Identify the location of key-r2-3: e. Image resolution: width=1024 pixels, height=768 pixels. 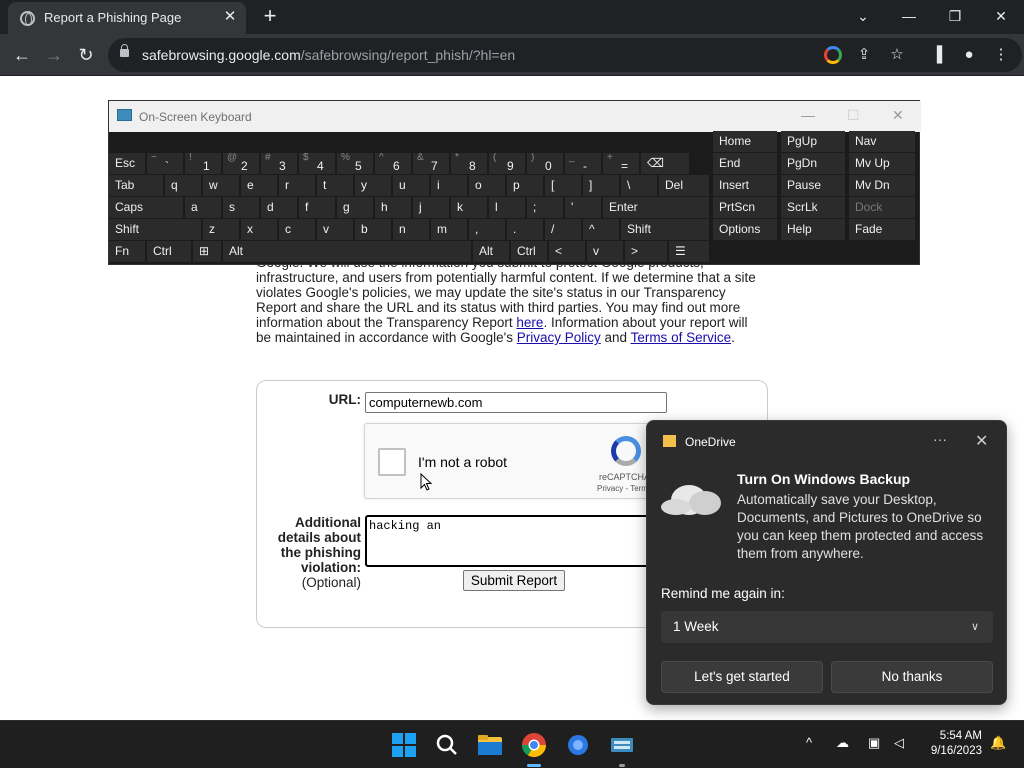
(259, 185).